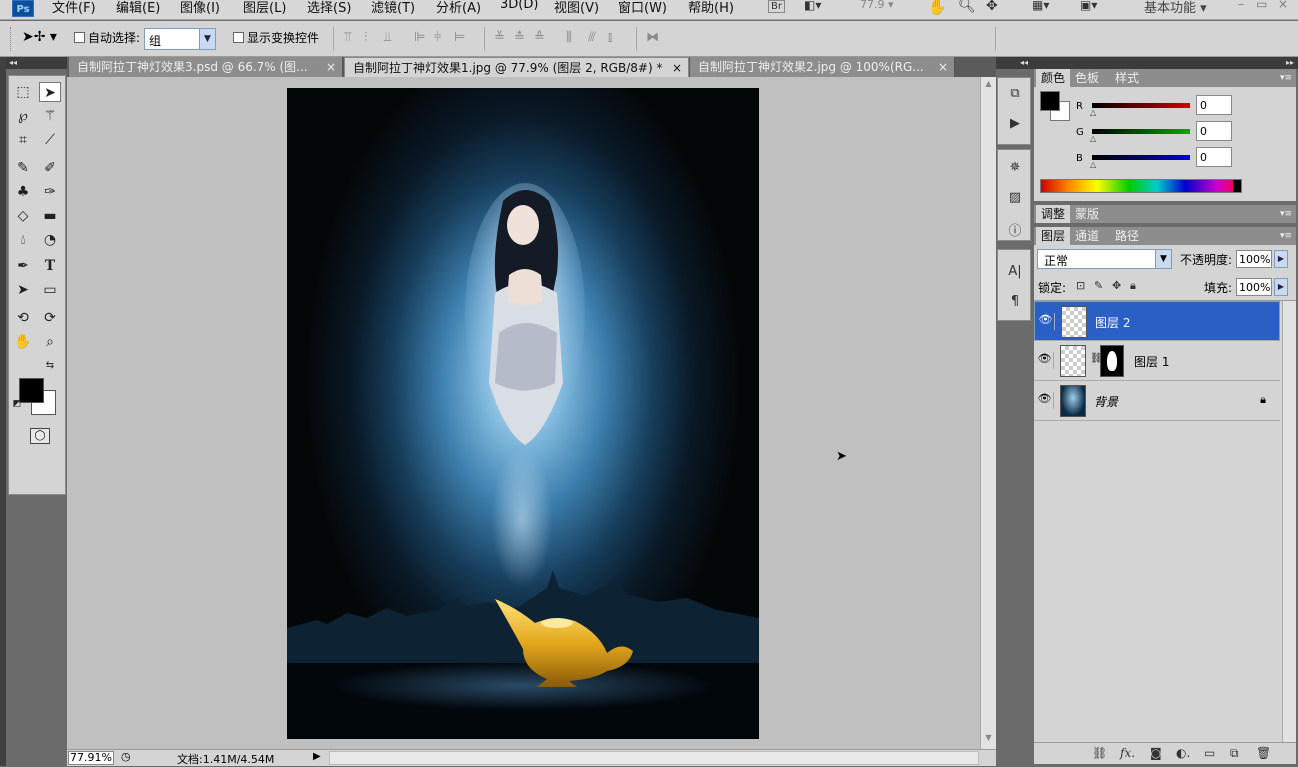 The image size is (1298, 767). I want to click on navigator-panel-icon: ✵, so click(1015, 169).